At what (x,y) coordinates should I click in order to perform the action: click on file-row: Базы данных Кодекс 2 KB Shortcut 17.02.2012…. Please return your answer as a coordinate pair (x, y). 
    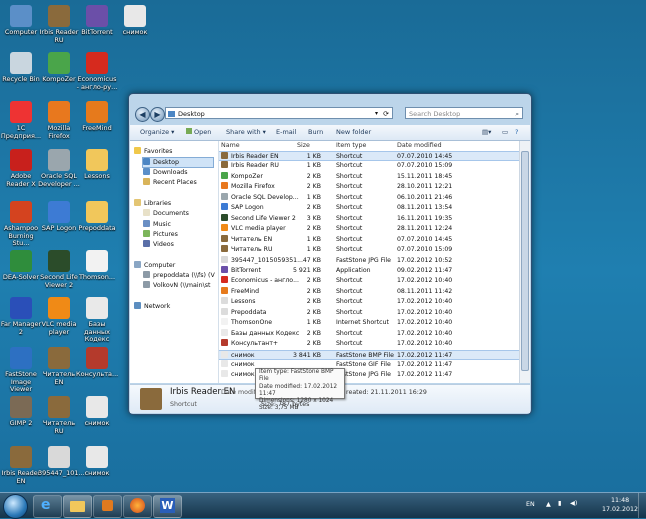
    Looking at the image, I should click on (369, 333).